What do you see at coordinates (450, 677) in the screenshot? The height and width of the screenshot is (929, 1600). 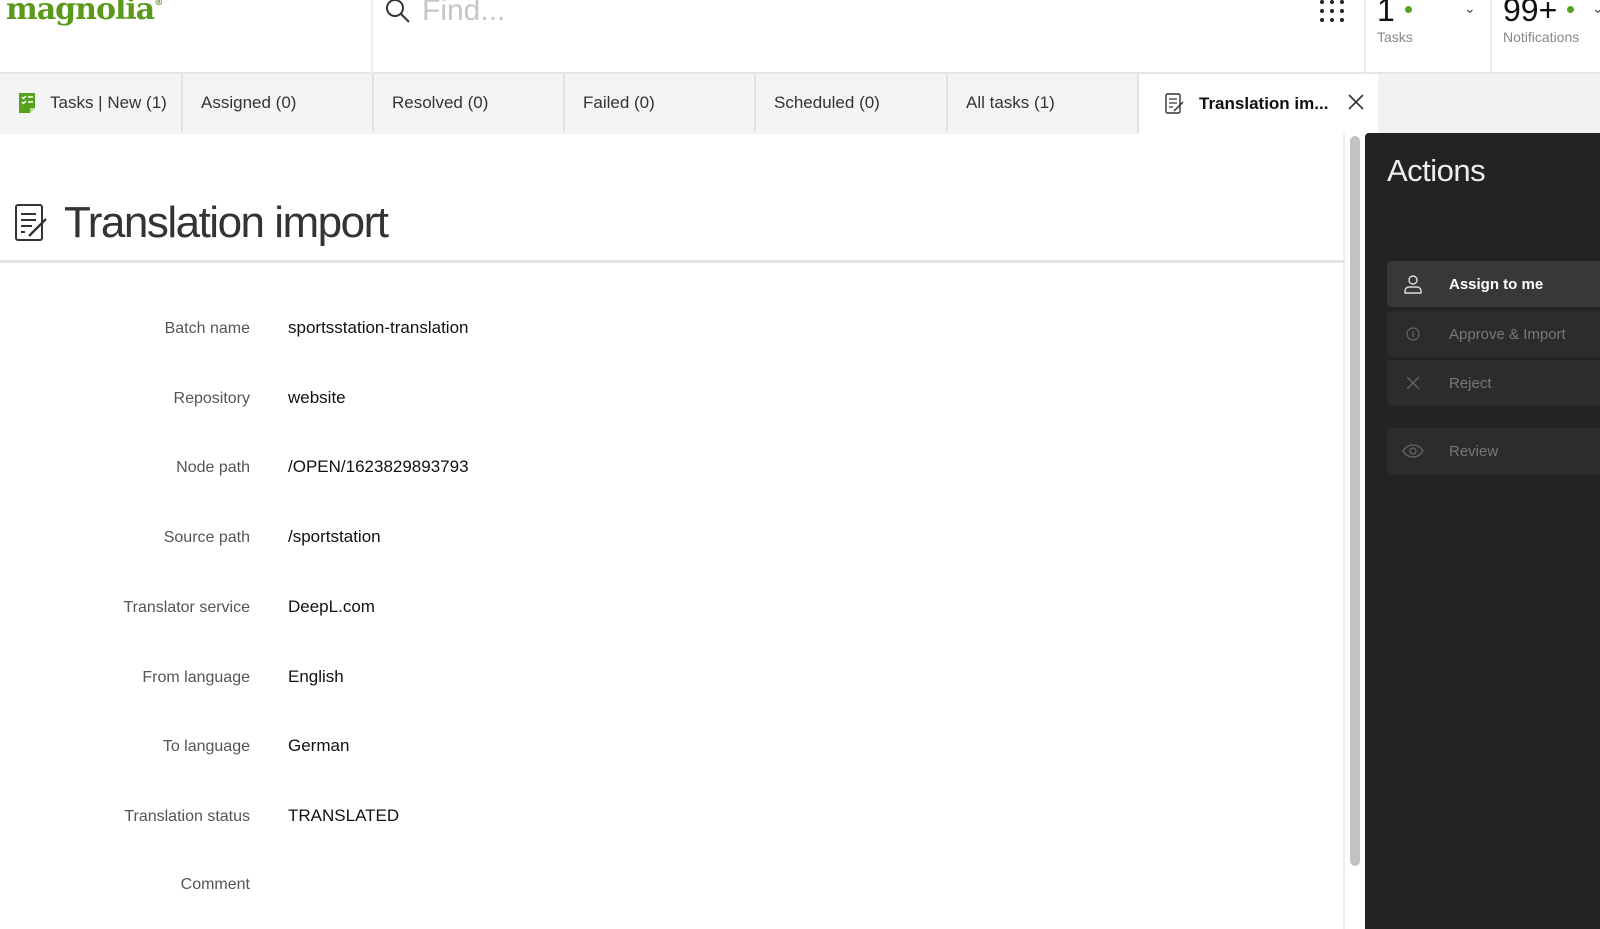 I see `field-from-language: From language English` at bounding box center [450, 677].